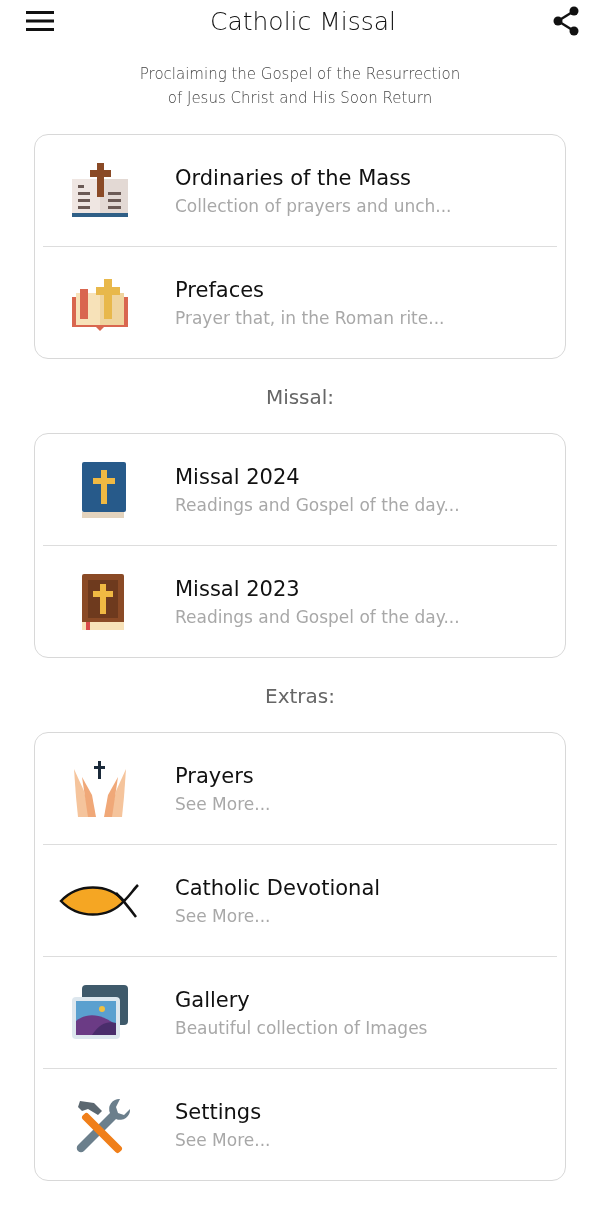 Image resolution: width=600 pixels, height=1208 pixels. What do you see at coordinates (238, 476) in the screenshot?
I see `item-title: Missal 2024` at bounding box center [238, 476].